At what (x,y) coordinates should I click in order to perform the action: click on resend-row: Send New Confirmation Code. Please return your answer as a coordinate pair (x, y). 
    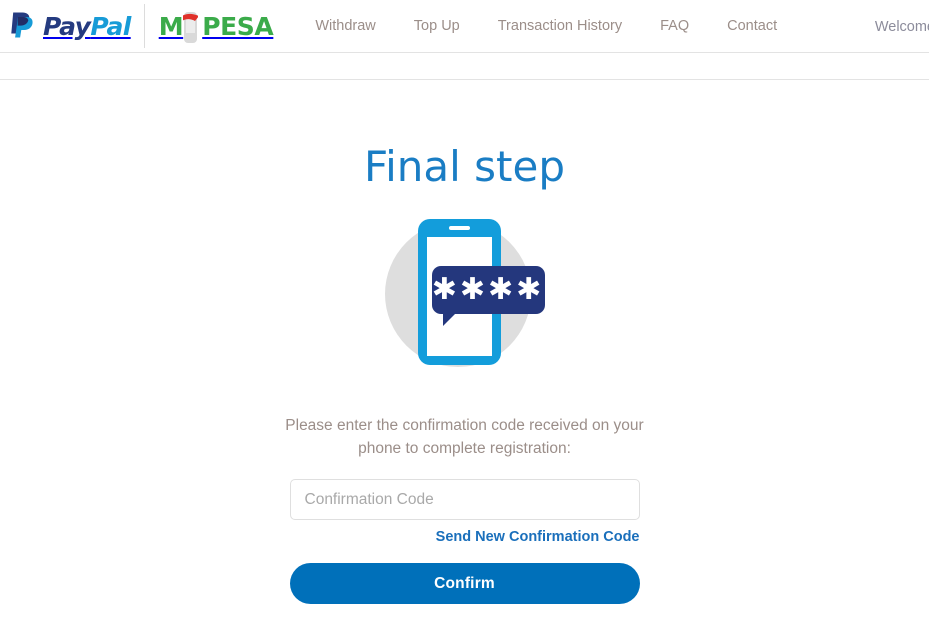
    Looking at the image, I should click on (465, 533).